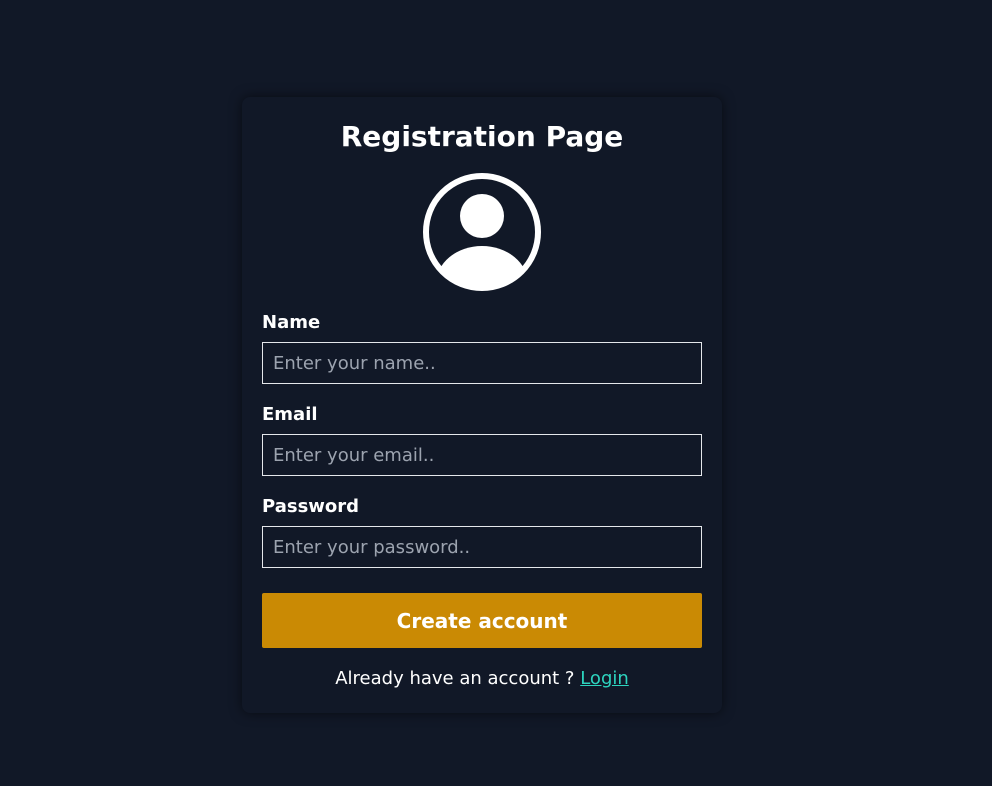 The height and width of the screenshot is (786, 992). I want to click on name-input, so click(482, 363).